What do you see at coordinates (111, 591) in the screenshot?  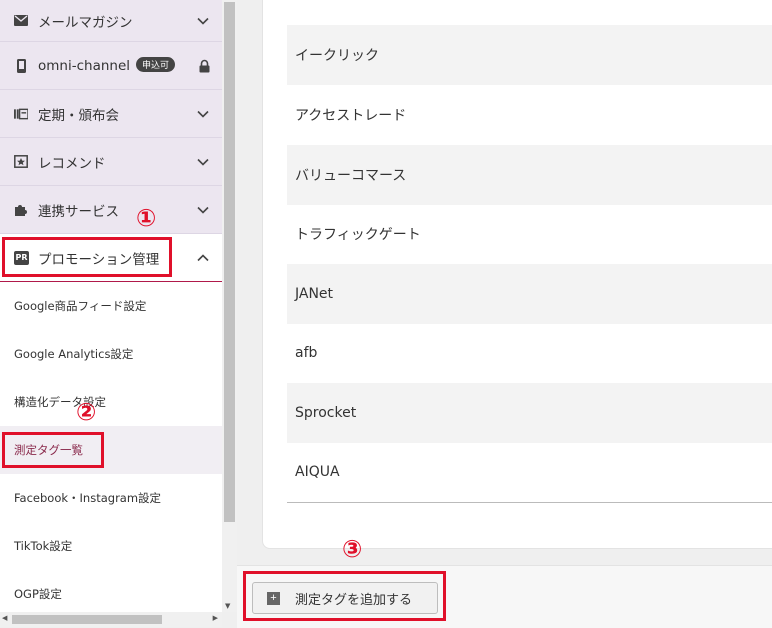 I see `submenu-ogp: OGP設定` at bounding box center [111, 591].